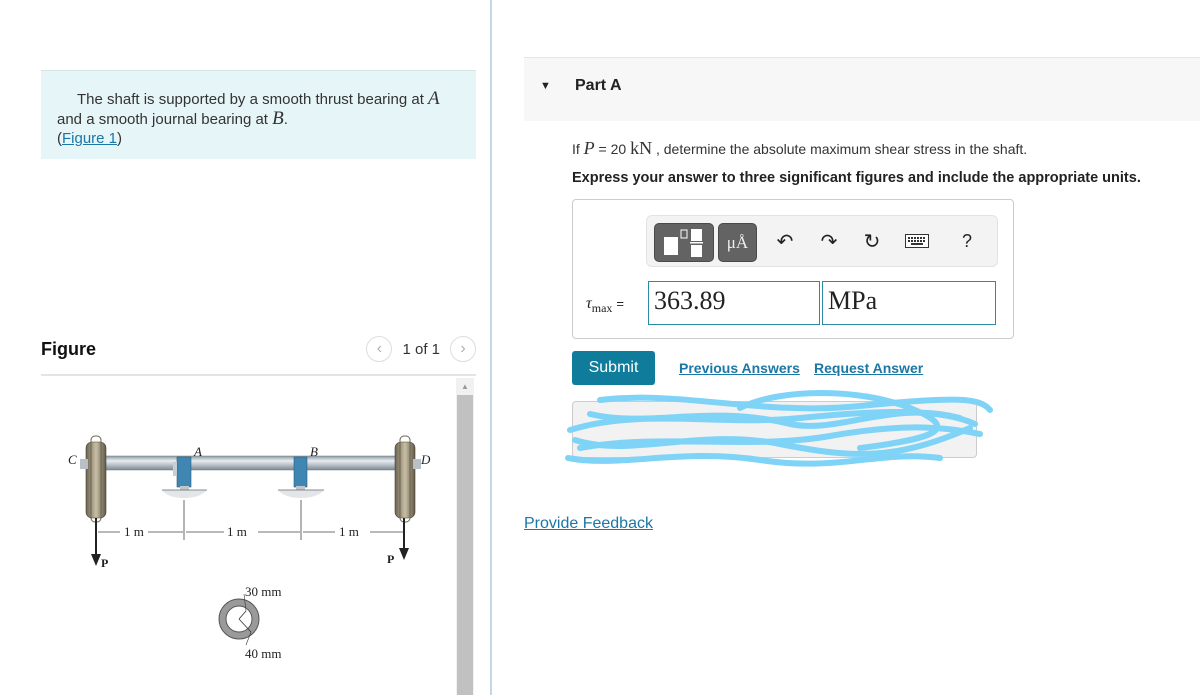 The height and width of the screenshot is (695, 1200). Describe the element at coordinates (197, 451) in the screenshot. I see `label-a: A` at that location.